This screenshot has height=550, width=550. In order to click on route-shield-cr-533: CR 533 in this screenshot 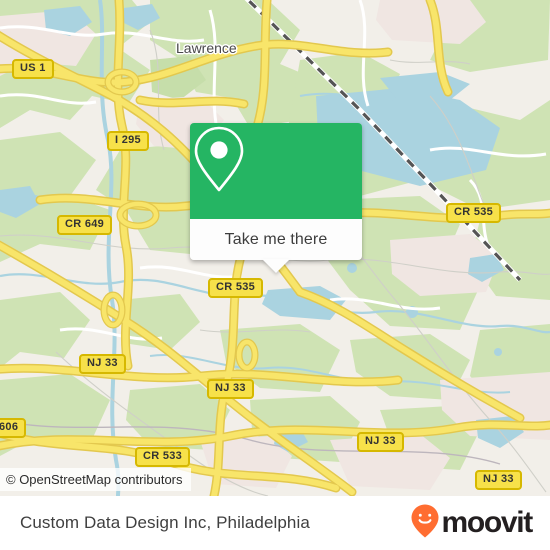, I will do `click(163, 457)`.